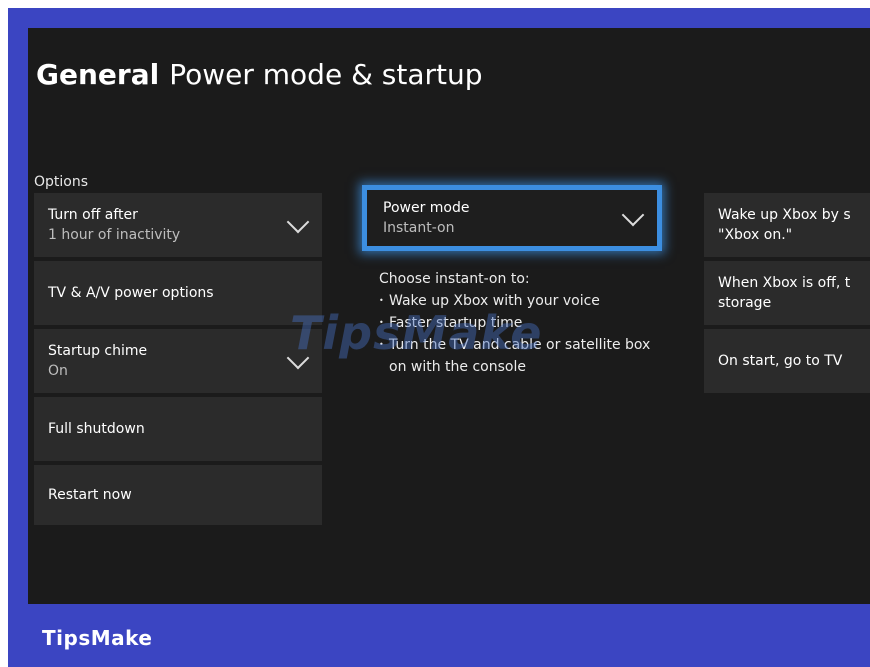 This screenshot has height=667, width=870. I want to click on tv-av-power-options-label: TV & A/V power options, so click(131, 293).